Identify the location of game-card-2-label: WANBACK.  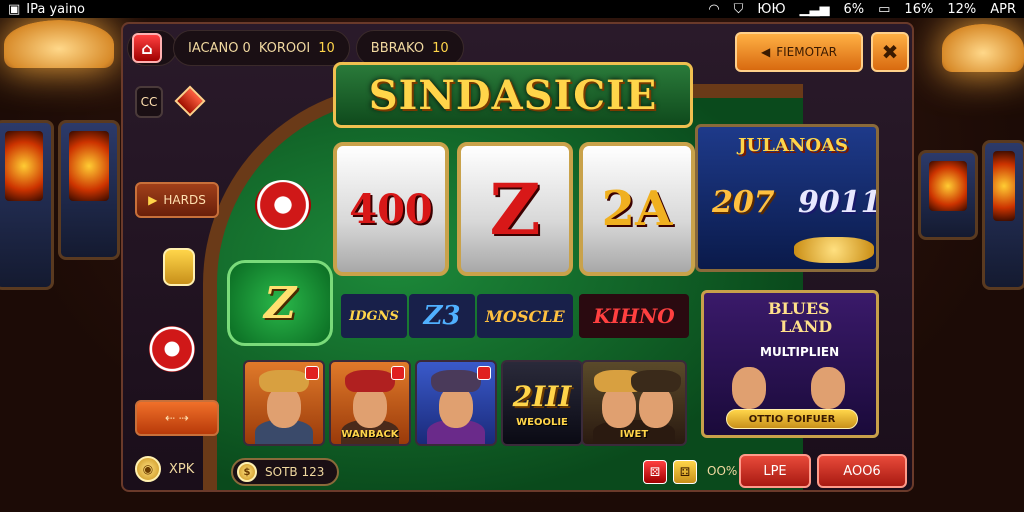
(370, 434).